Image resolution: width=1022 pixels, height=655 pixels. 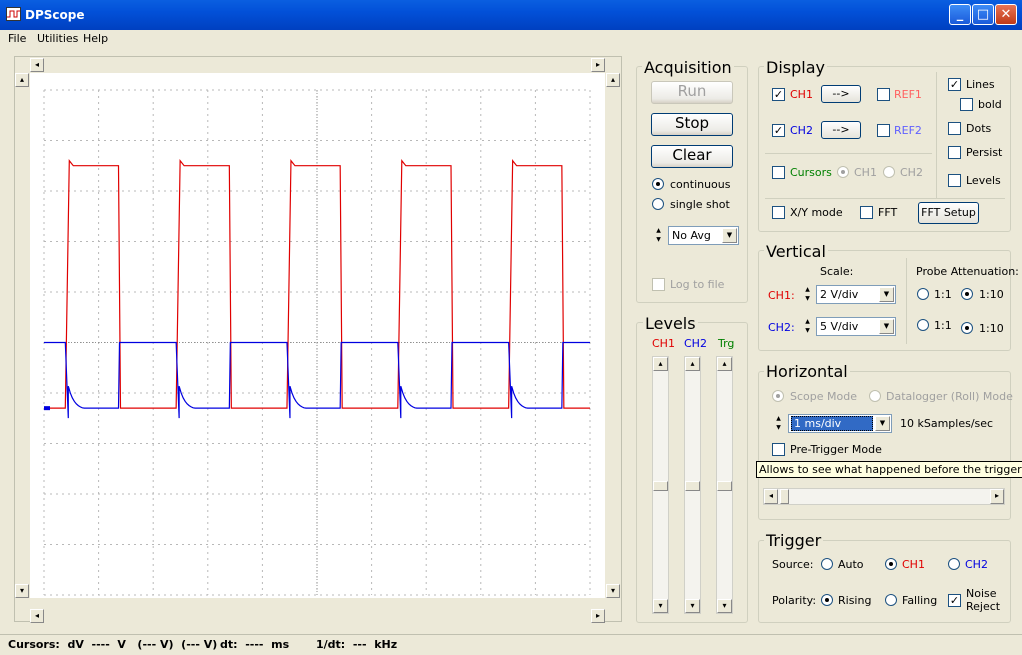 I want to click on maximize-button: □, so click(x=983, y=14).